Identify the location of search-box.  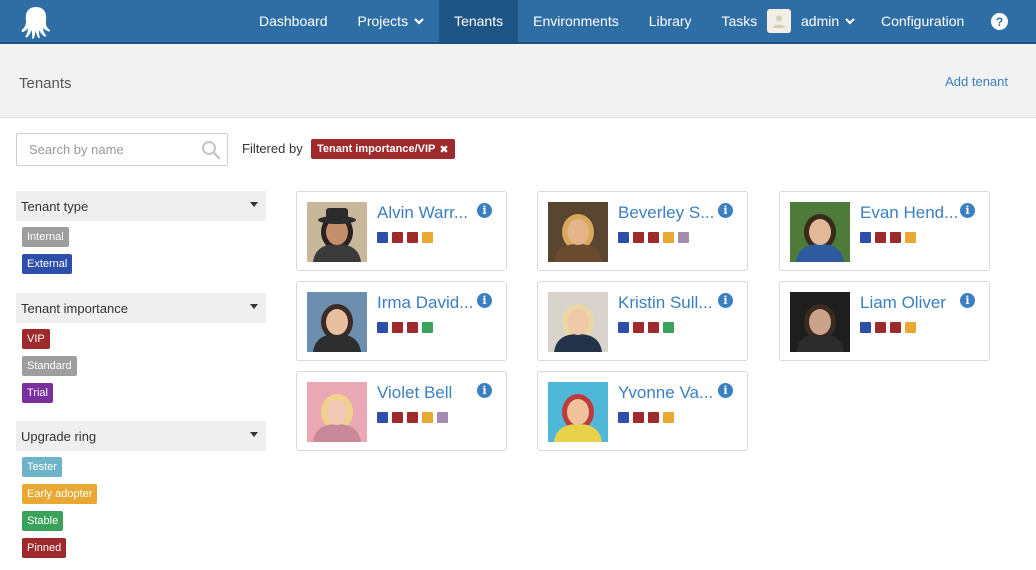
(122, 149).